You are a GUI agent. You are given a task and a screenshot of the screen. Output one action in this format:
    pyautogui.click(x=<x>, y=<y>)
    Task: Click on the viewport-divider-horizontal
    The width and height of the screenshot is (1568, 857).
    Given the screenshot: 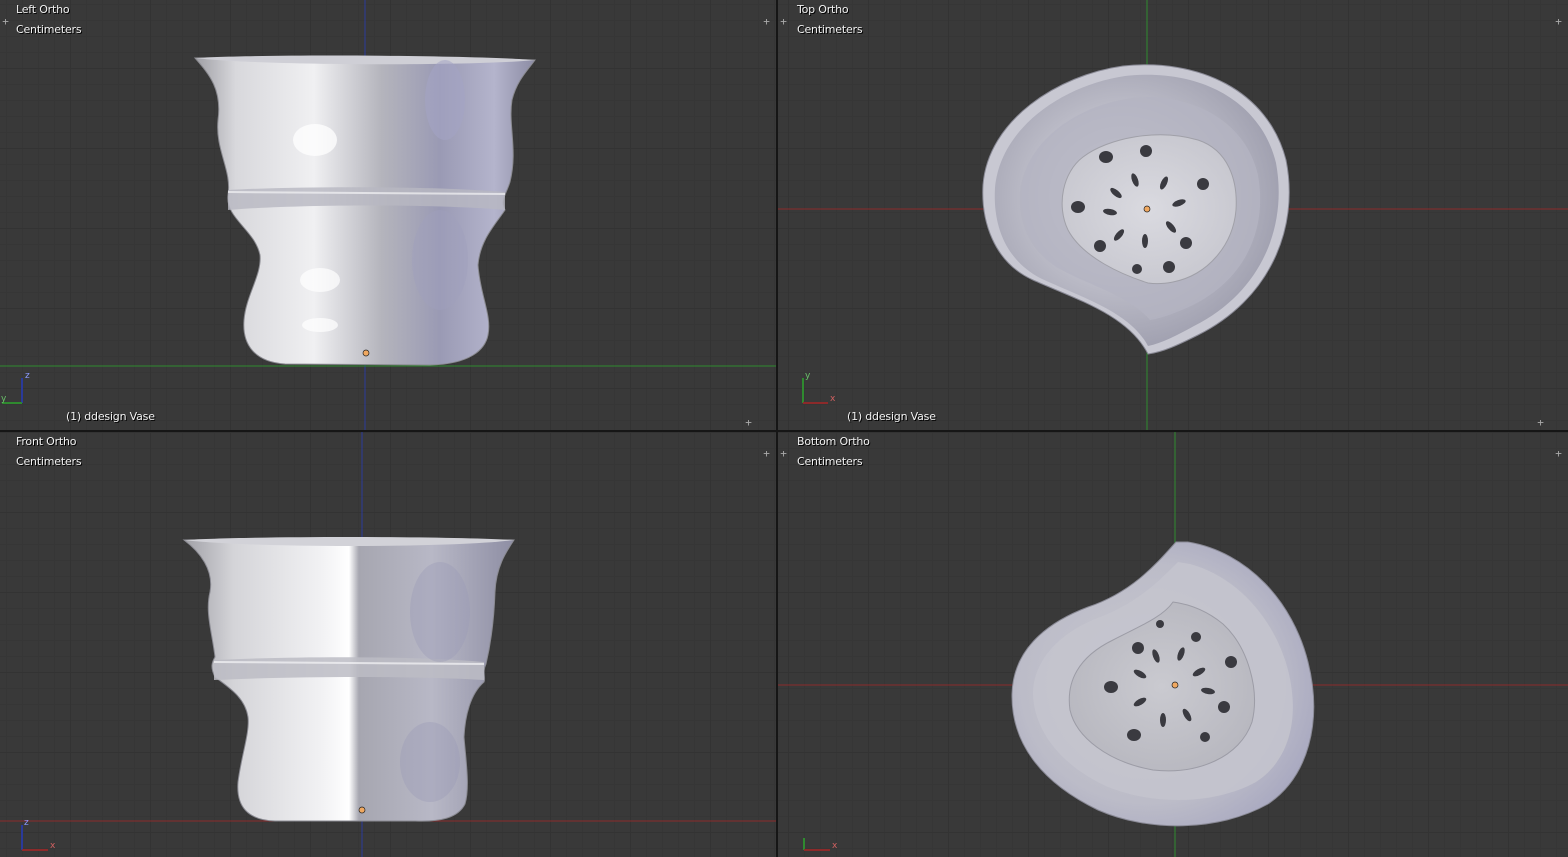 What is the action you would take?
    pyautogui.click(x=784, y=431)
    